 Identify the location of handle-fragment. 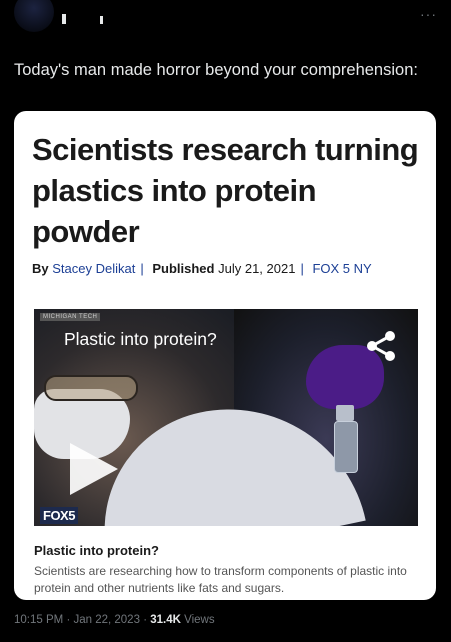
(101, 20).